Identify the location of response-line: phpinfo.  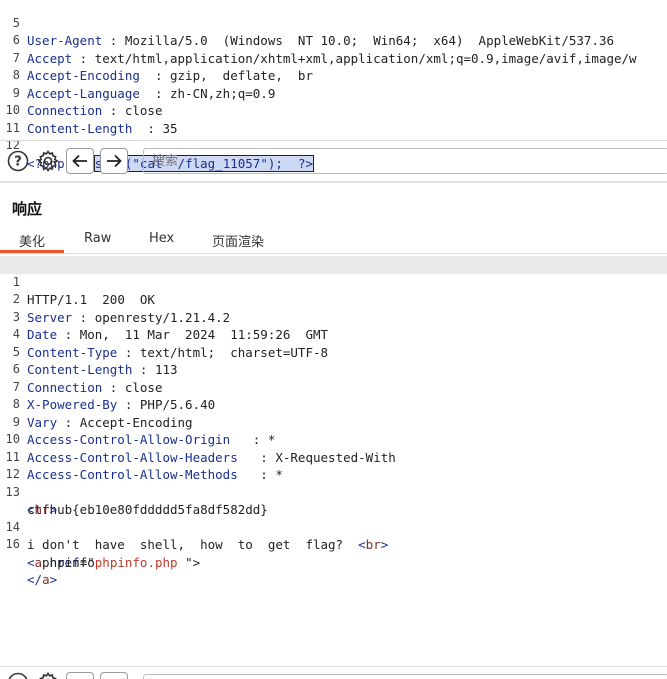
(333, 553).